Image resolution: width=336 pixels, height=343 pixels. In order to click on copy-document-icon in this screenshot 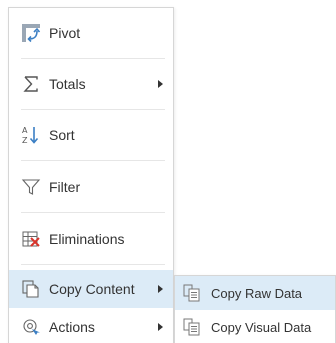, I will do `click(31, 289)`.